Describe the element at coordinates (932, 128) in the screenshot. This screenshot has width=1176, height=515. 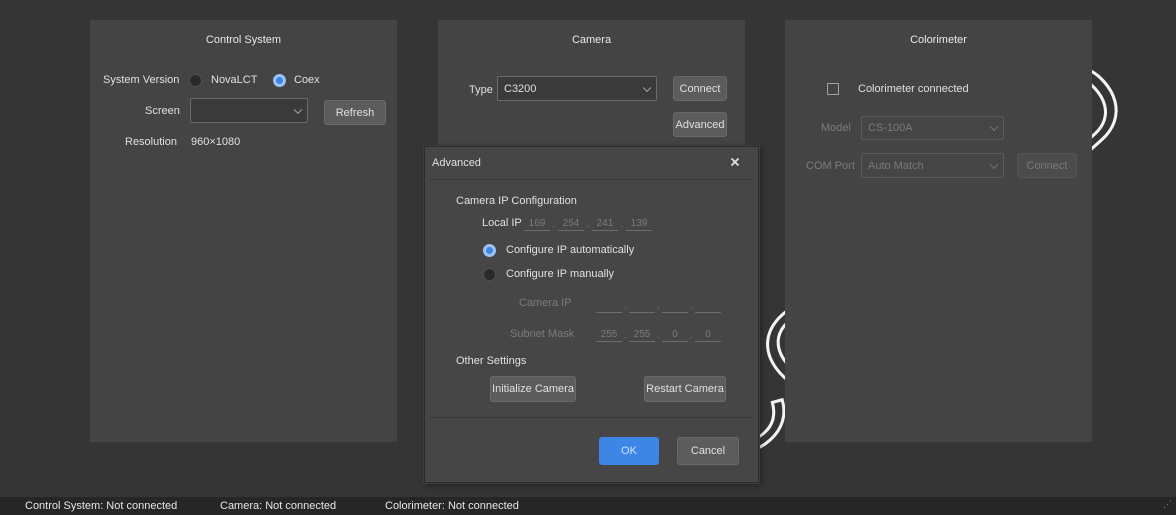
I see `model-select: CS-100A` at that location.